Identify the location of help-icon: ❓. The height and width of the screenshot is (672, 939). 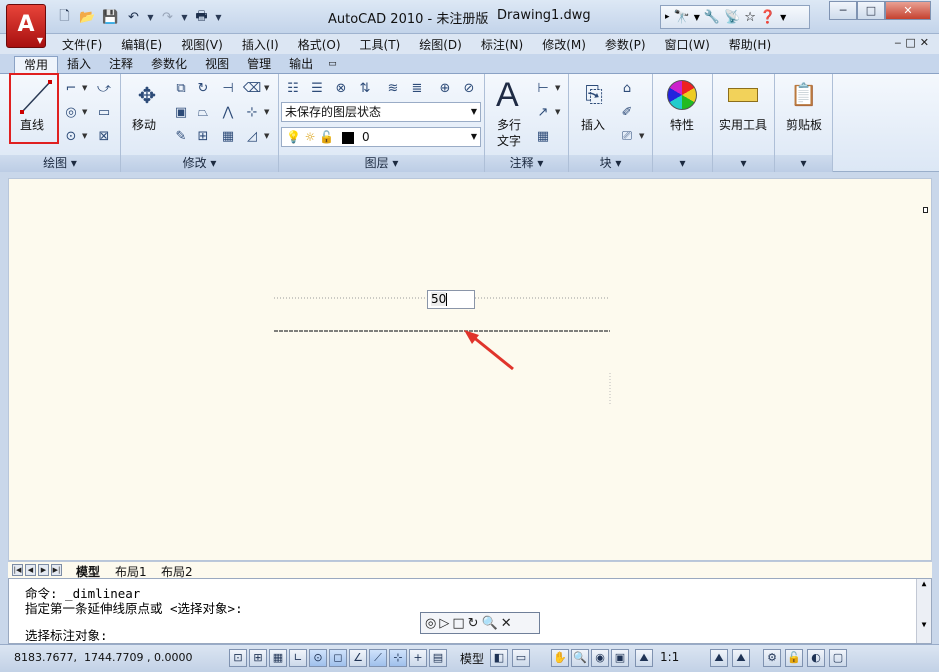
(768, 17).